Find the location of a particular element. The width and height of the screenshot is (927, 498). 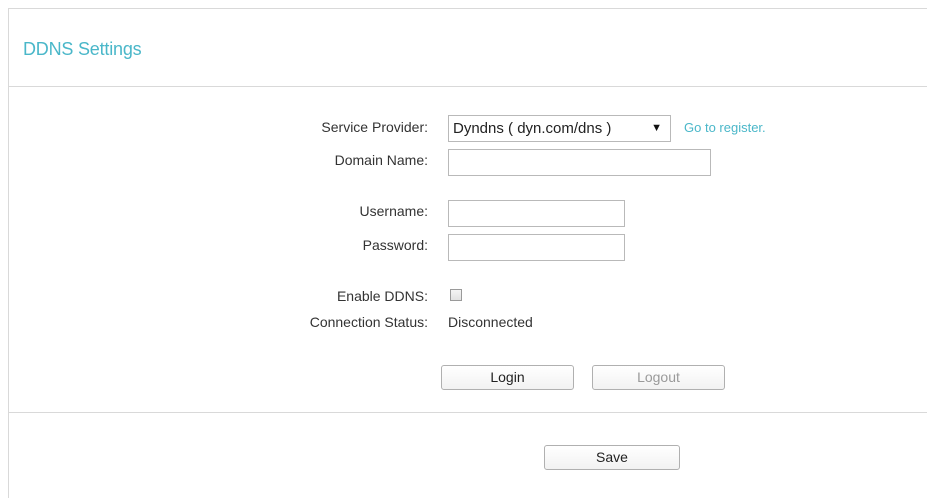

logout-button: Logout is located at coordinates (658, 377).